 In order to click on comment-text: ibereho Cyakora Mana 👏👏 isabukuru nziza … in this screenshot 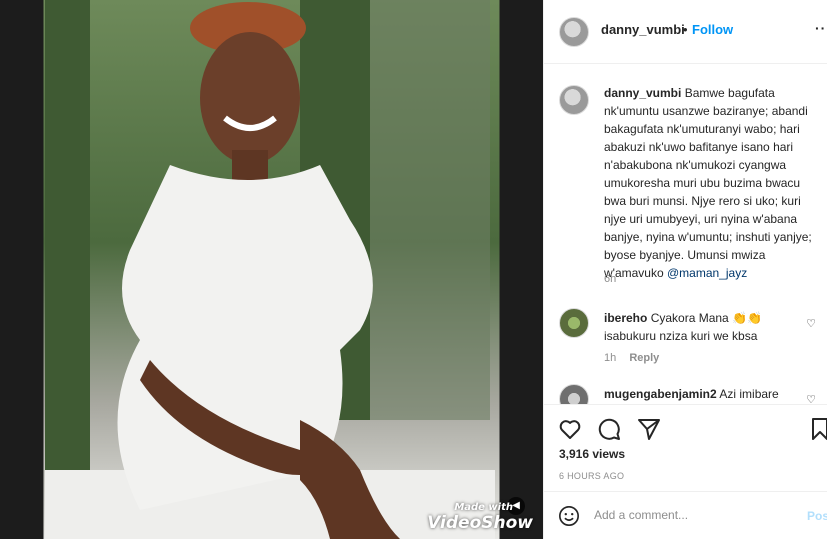, I will do `click(704, 327)`.